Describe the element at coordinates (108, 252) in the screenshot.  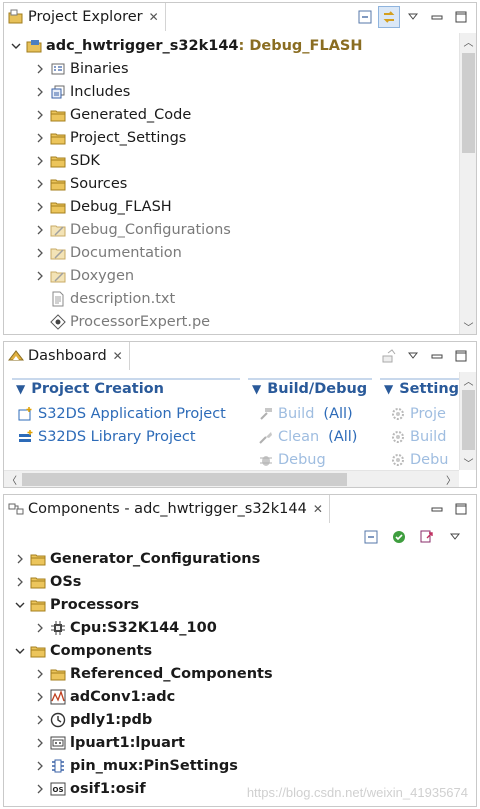
I see `tree-item-documentation: Documentation` at that location.